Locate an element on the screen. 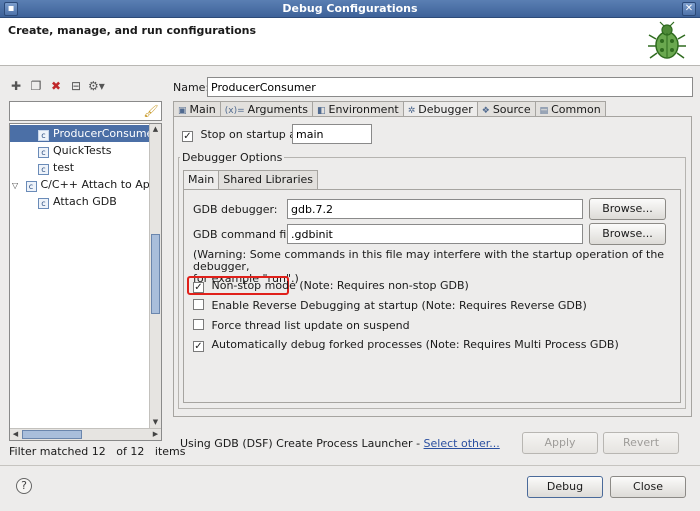 This screenshot has width=700, height=511. attach-type-icon: c is located at coordinates (31, 186).